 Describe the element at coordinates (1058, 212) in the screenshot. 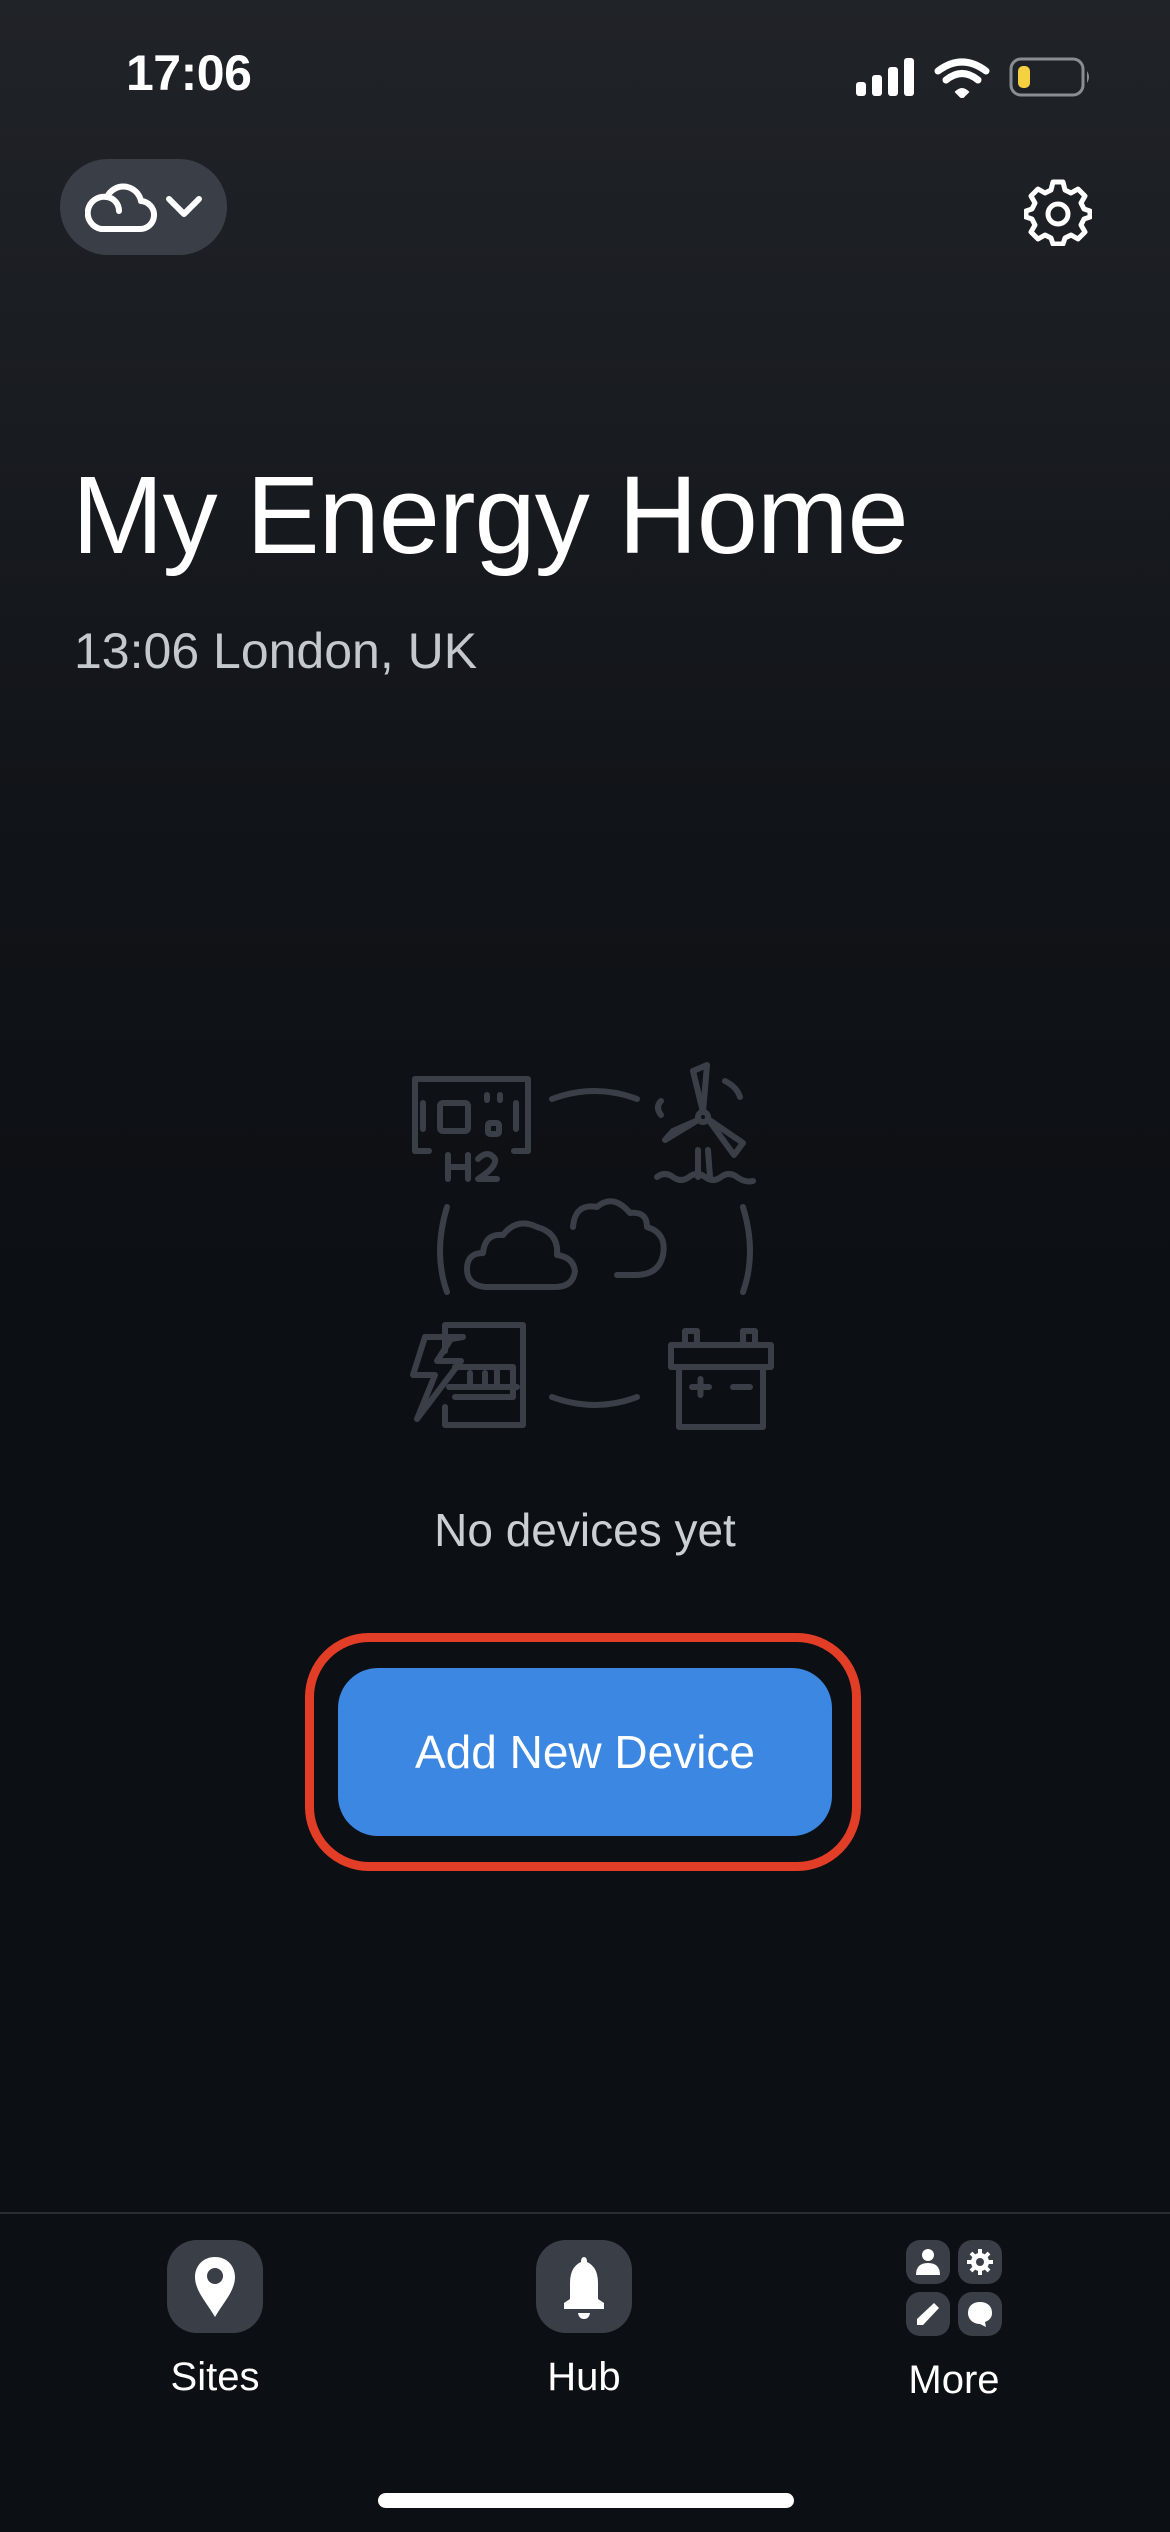

I see `gear-icon` at that location.